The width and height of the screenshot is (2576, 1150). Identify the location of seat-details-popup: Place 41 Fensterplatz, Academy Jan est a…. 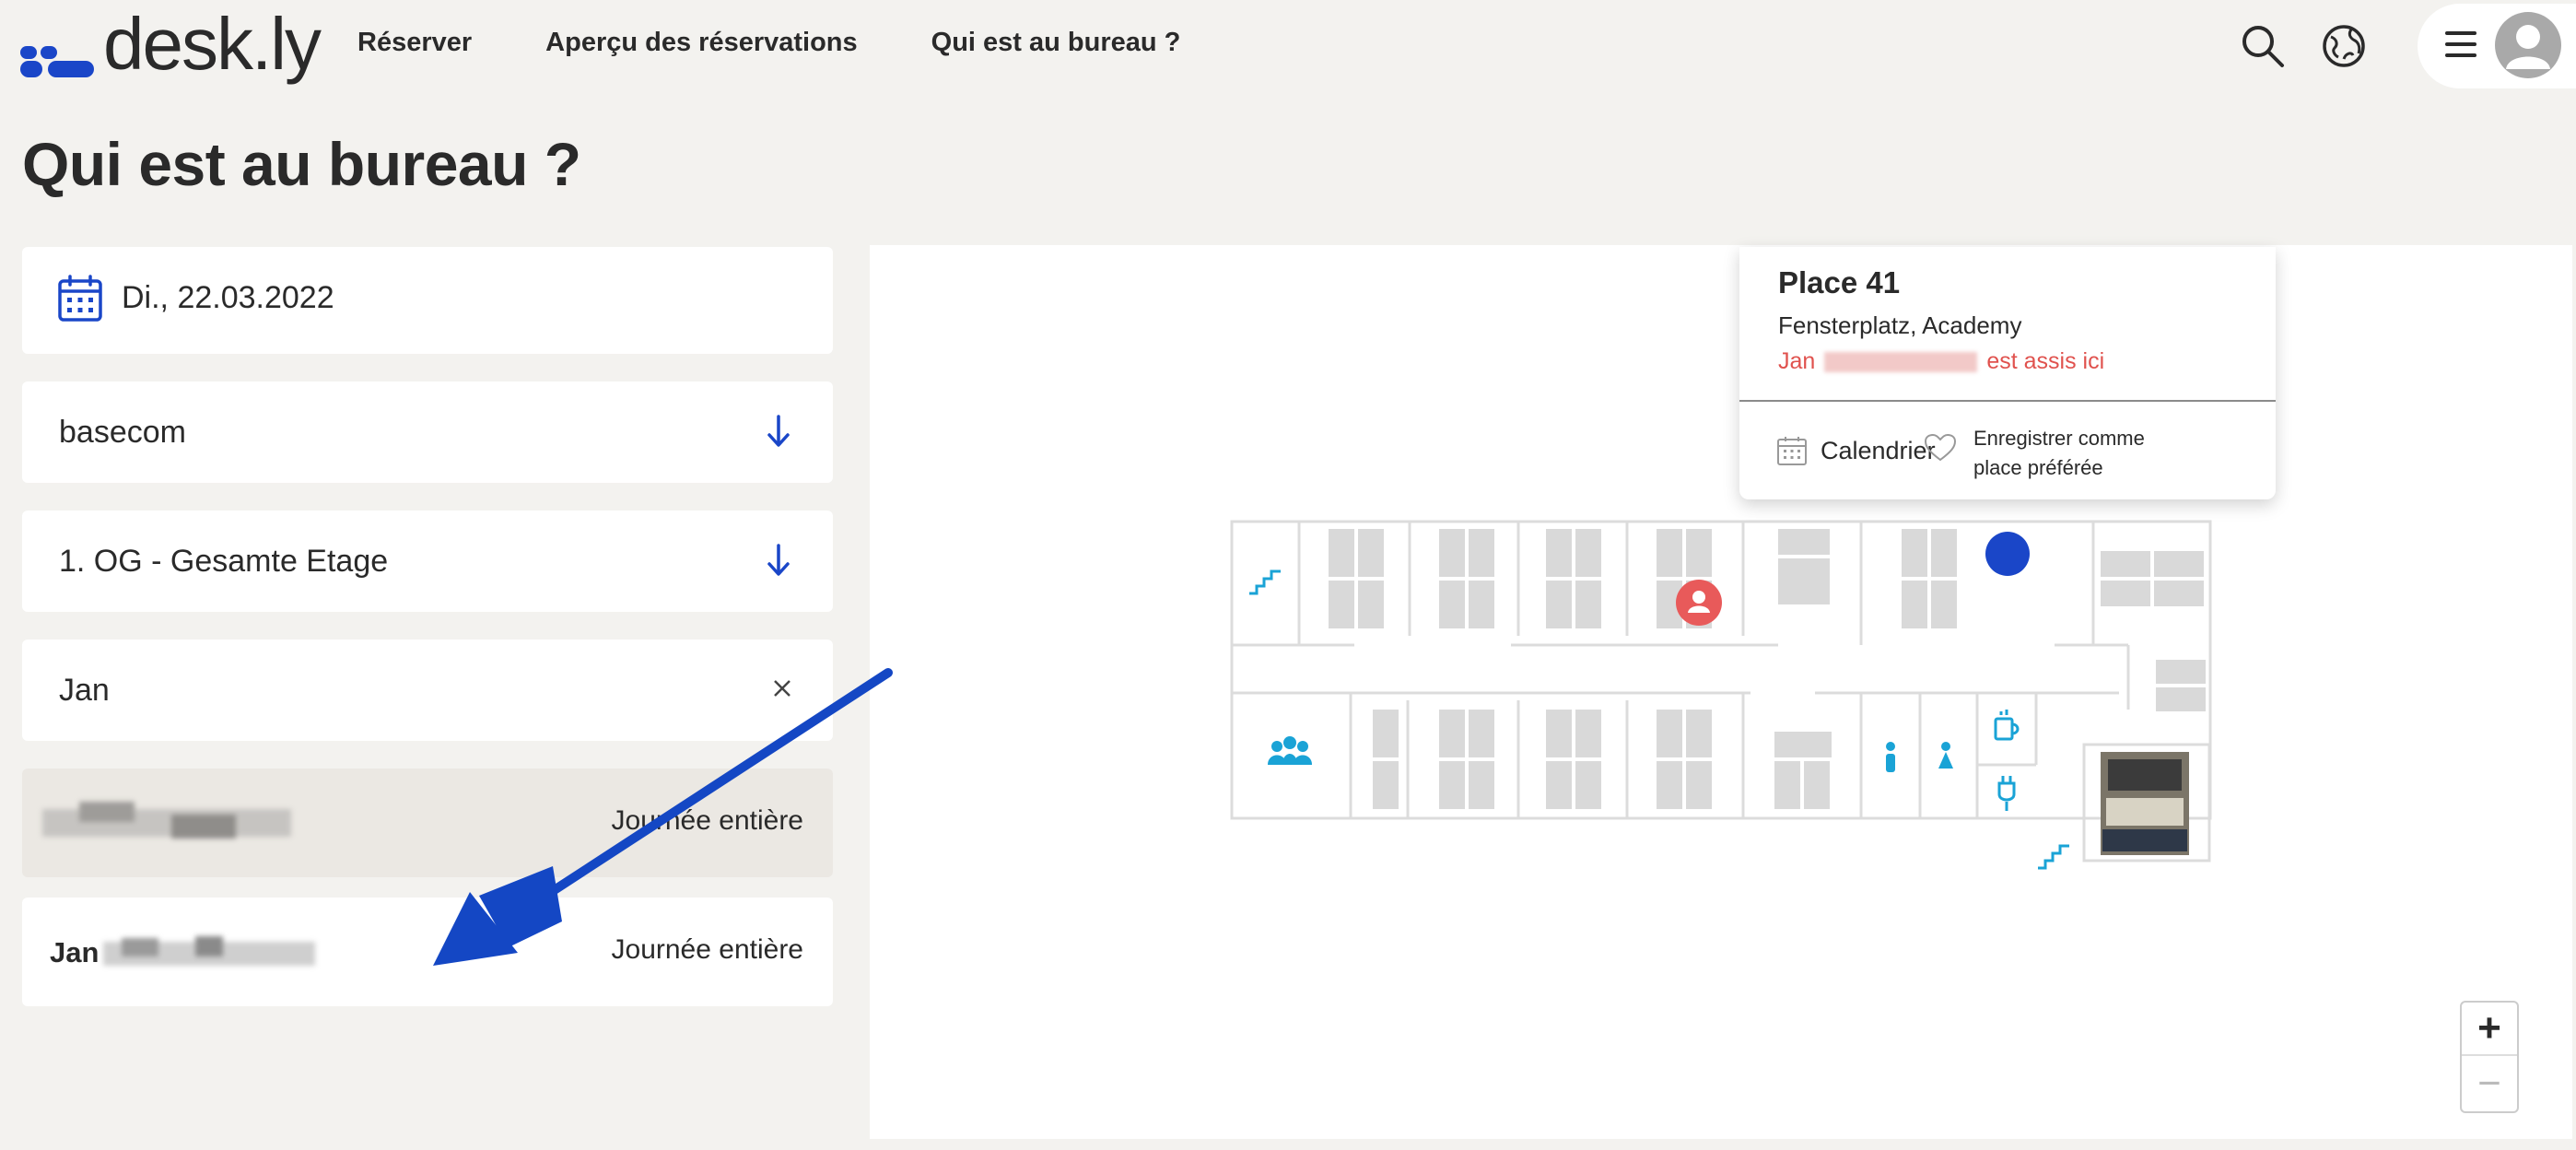
(2008, 373).